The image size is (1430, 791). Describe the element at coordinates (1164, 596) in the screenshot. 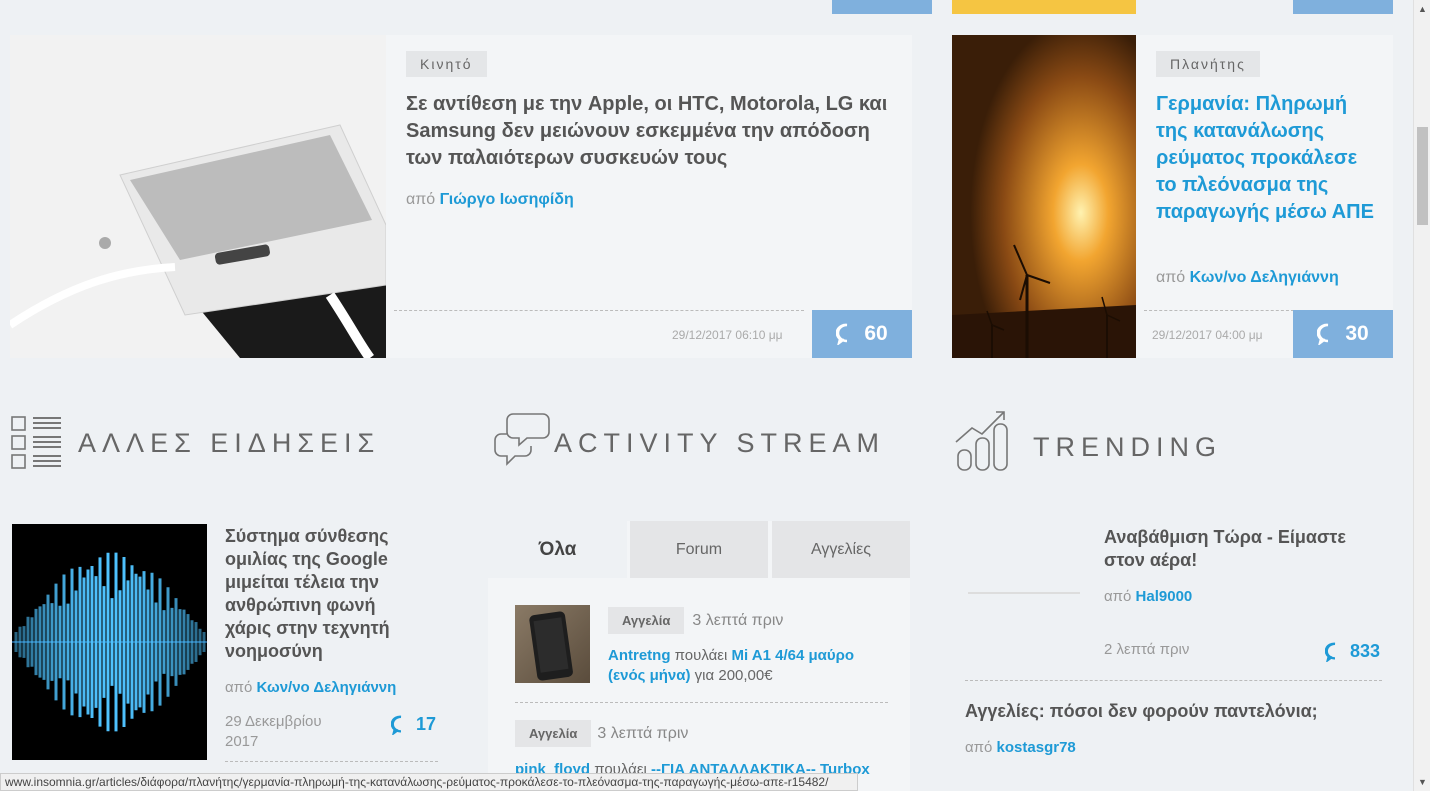

I see `author-link-4: Hal9000` at that location.